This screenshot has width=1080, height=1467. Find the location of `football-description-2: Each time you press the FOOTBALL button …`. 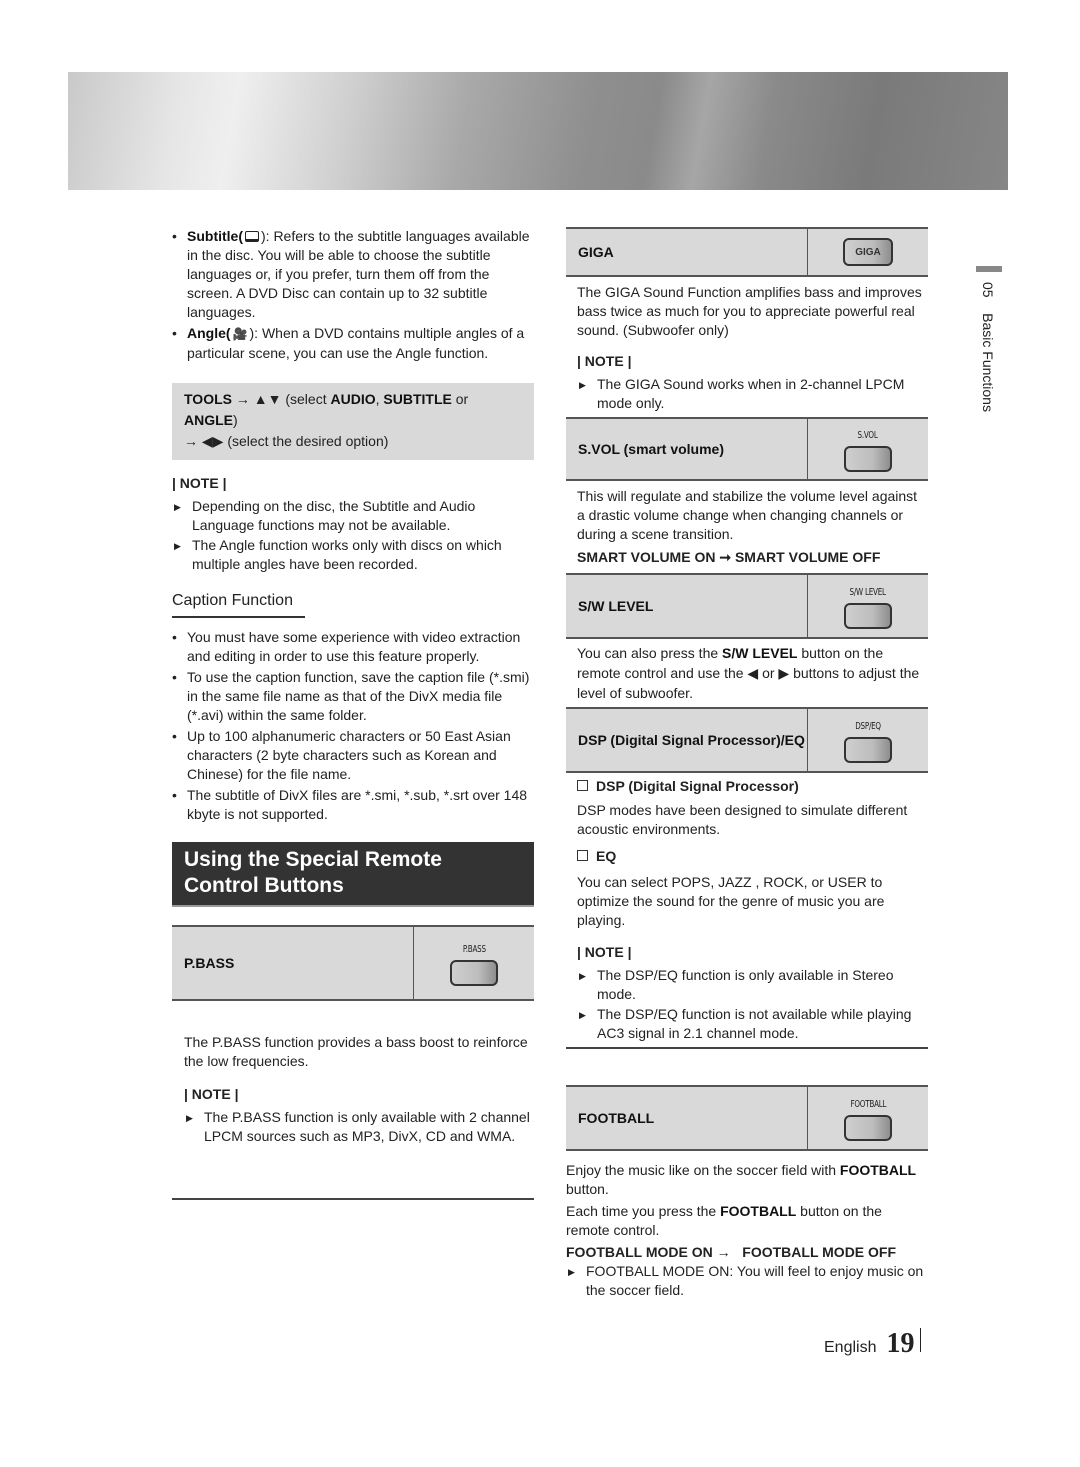

football-description-2: Each time you press the FOOTBALL button … is located at coordinates (724, 1220).